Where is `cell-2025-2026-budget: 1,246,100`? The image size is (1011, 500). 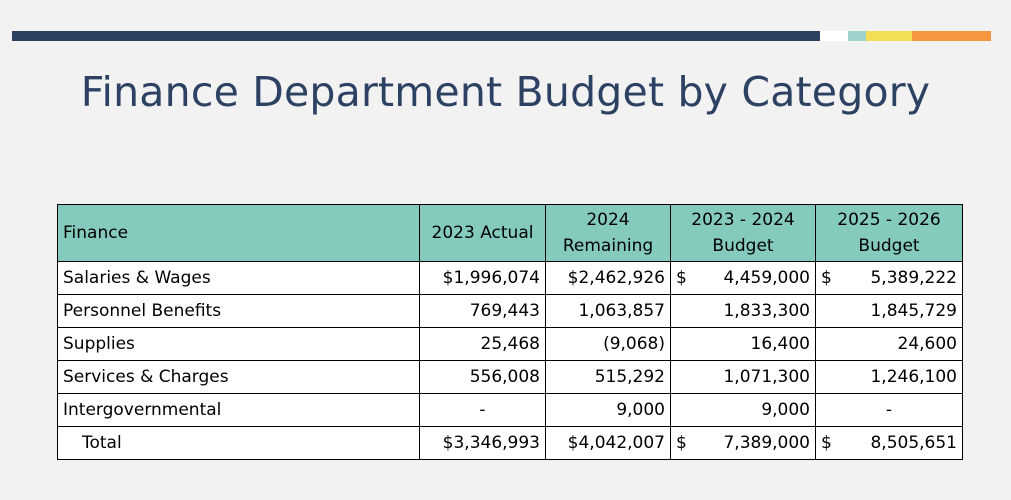 cell-2025-2026-budget: 1,246,100 is located at coordinates (889, 377).